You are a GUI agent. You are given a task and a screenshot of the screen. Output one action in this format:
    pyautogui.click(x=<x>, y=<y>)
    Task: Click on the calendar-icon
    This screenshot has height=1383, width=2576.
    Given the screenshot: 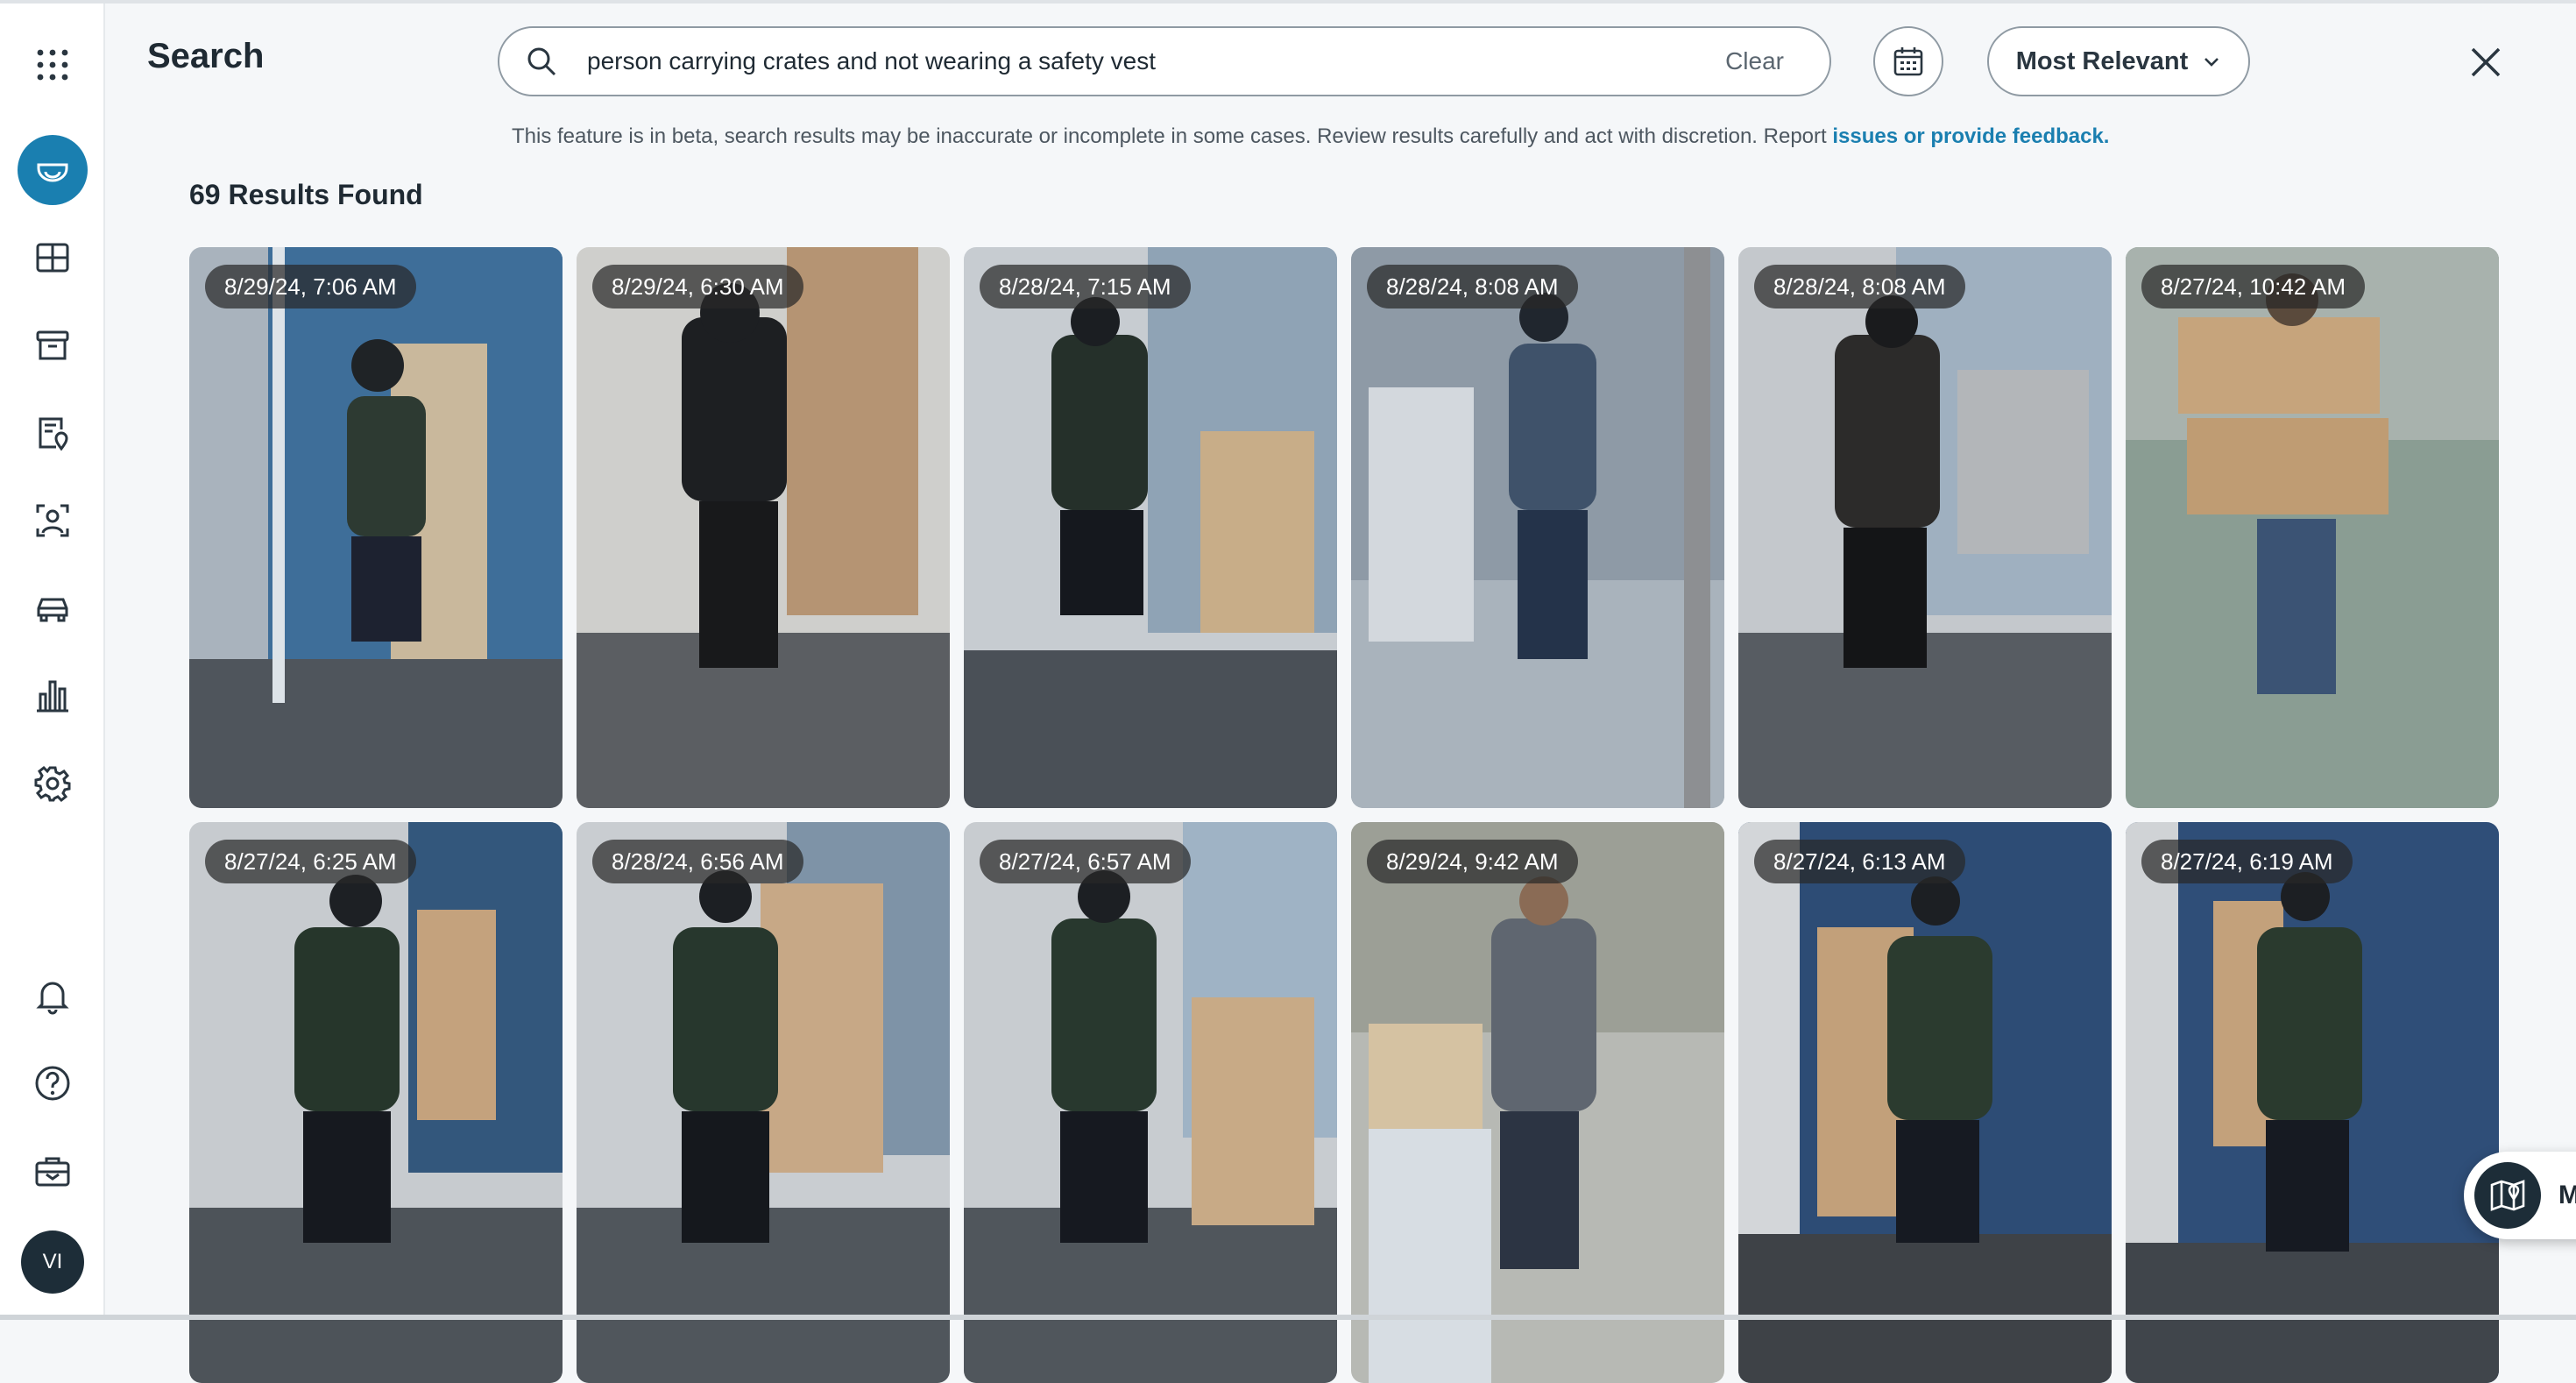 What is the action you would take?
    pyautogui.click(x=1908, y=61)
    